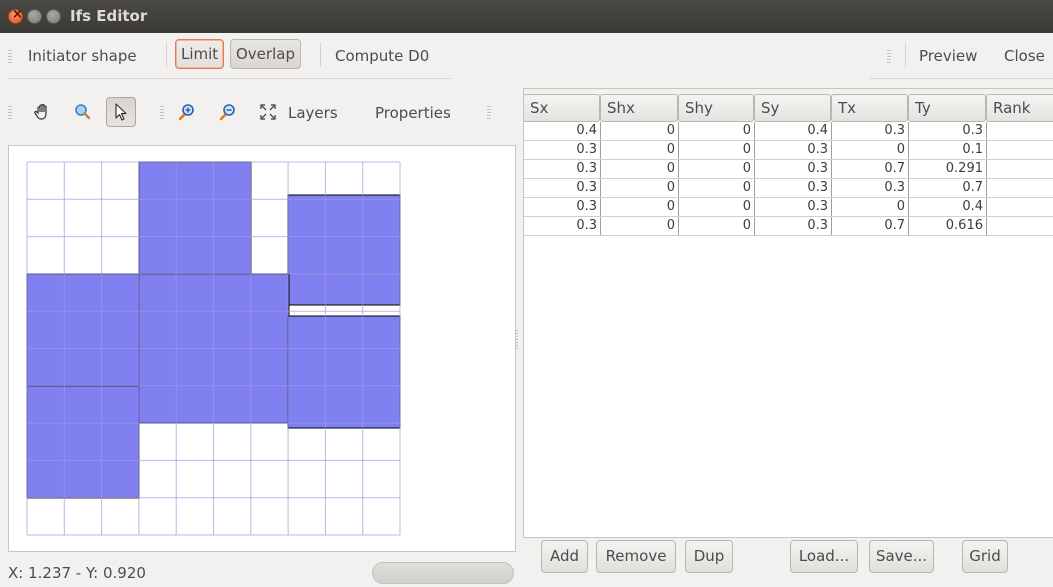 This screenshot has width=1053, height=587. Describe the element at coordinates (948, 131) in the screenshot. I see `table-cell-ty: 0.3` at that location.